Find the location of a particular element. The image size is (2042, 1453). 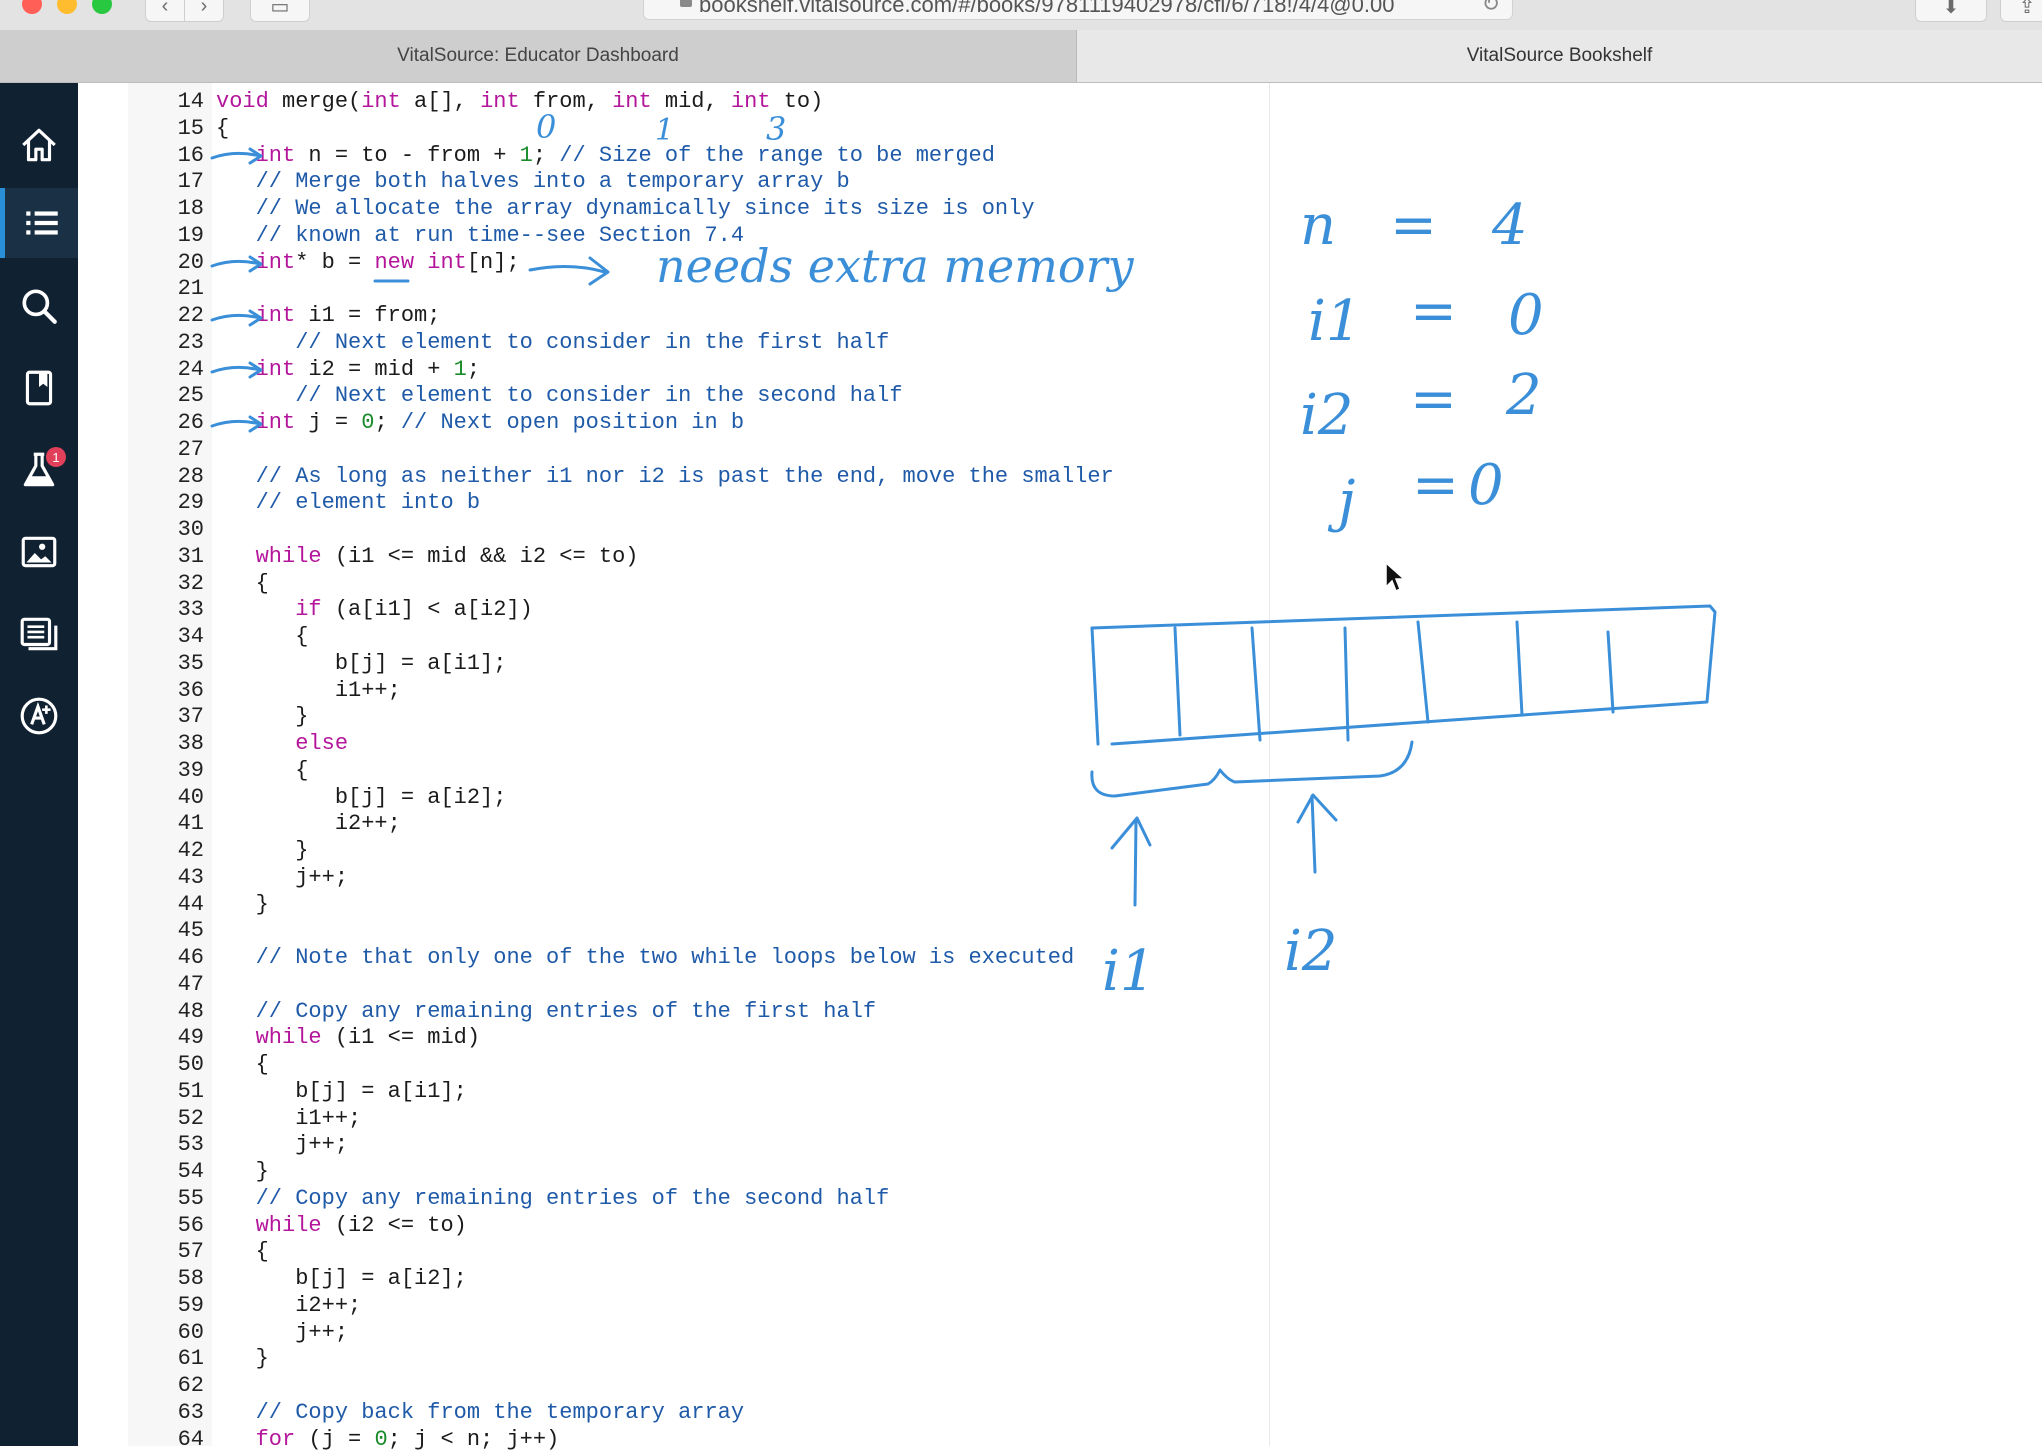

line-number: 33 is located at coordinates (172, 610).